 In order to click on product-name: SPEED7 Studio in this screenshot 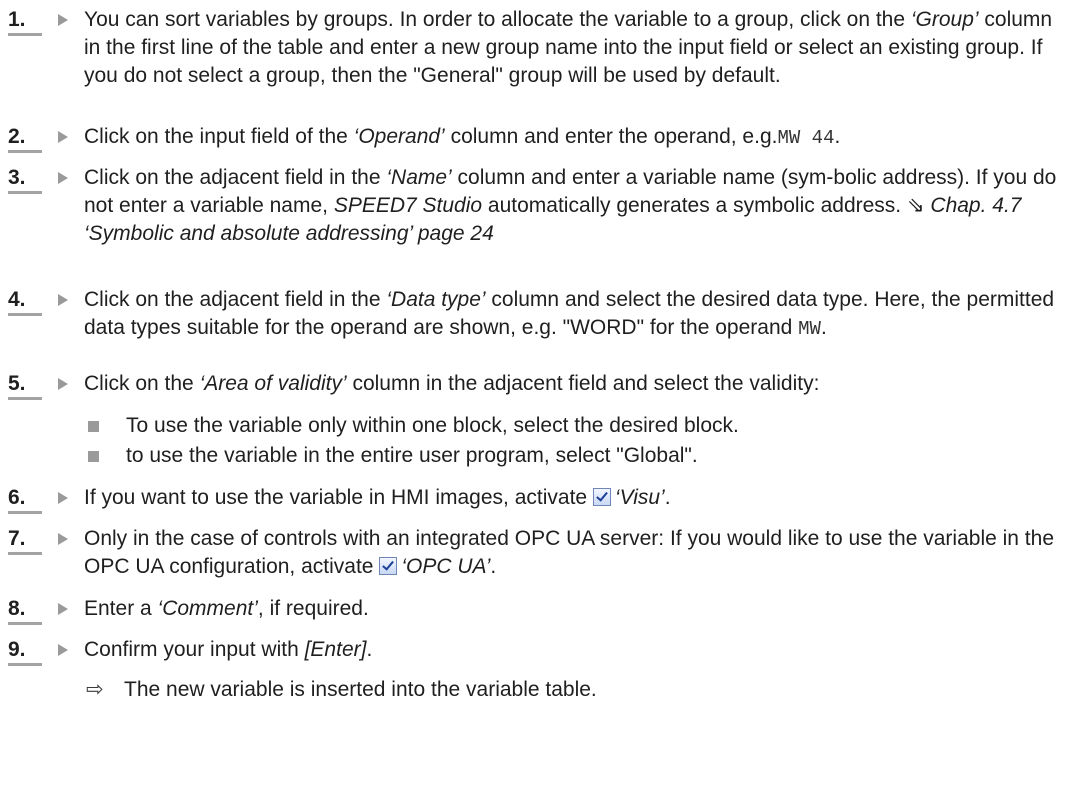, I will do `click(408, 205)`.